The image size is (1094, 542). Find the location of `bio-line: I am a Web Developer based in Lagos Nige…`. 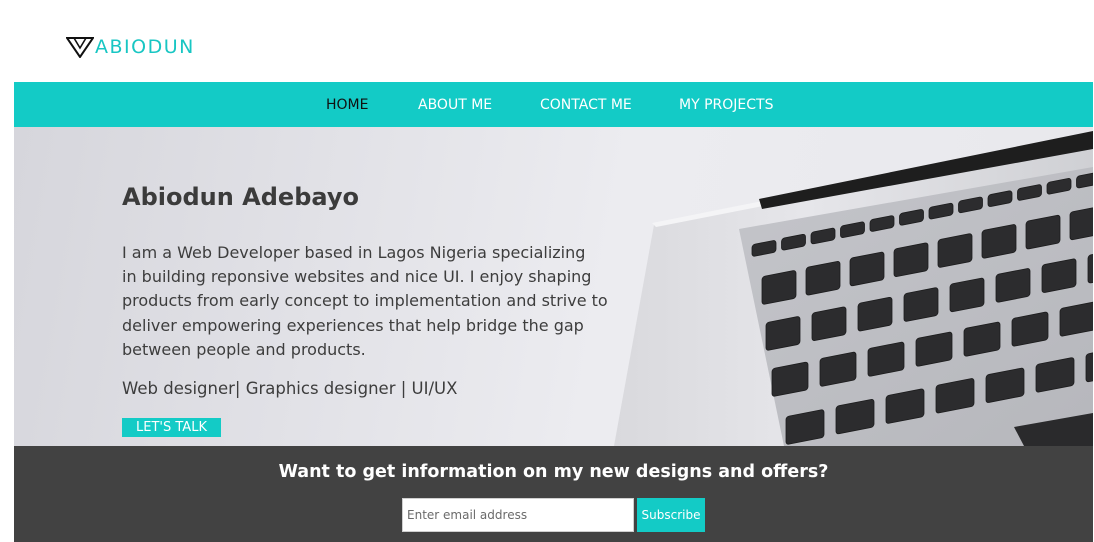

bio-line: I am a Web Developer based in Lagos Nige… is located at coordinates (354, 252).